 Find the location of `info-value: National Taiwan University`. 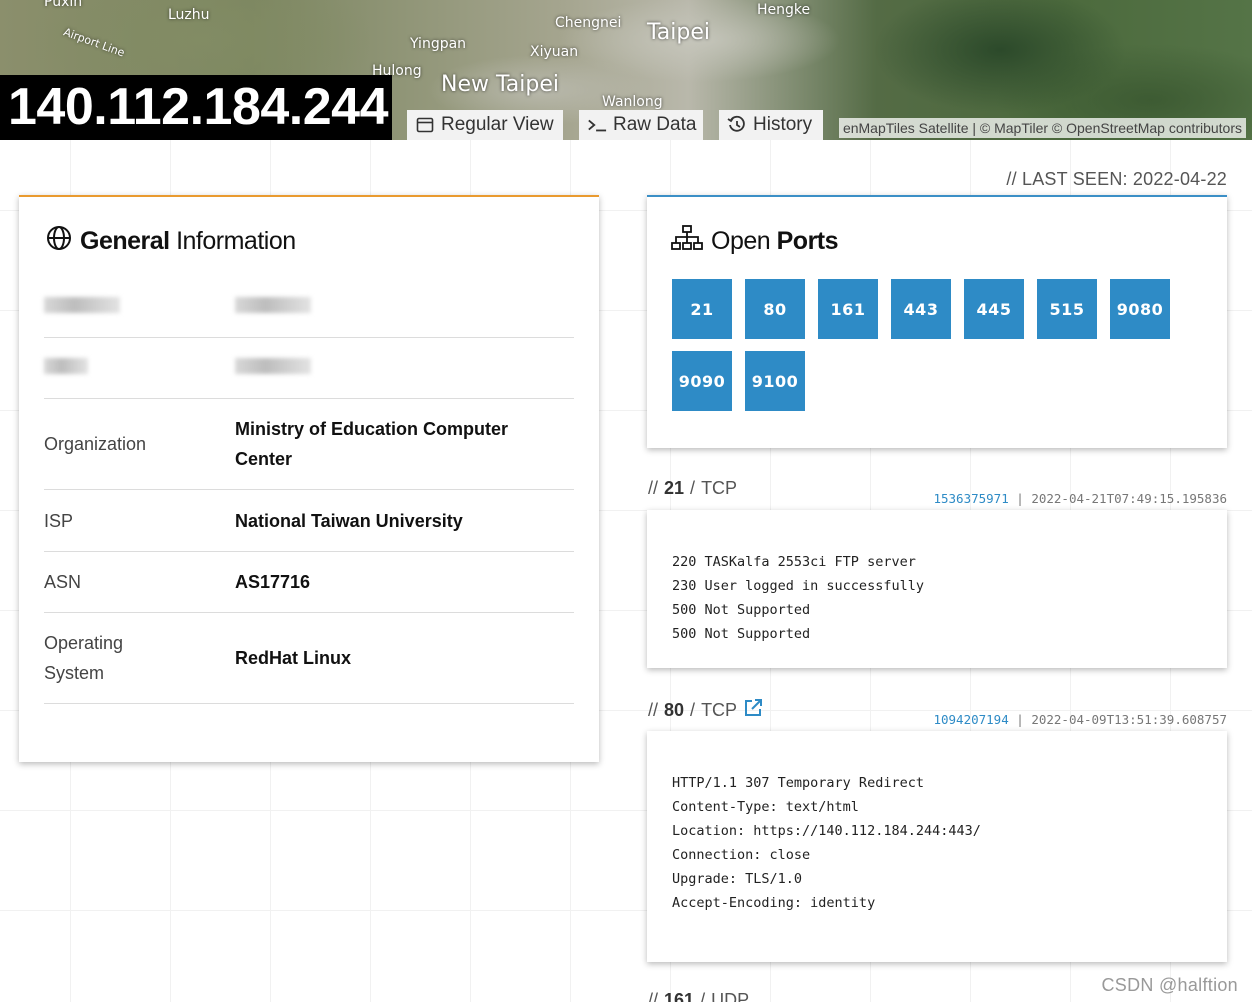

info-value: National Taiwan University is located at coordinates (349, 520).